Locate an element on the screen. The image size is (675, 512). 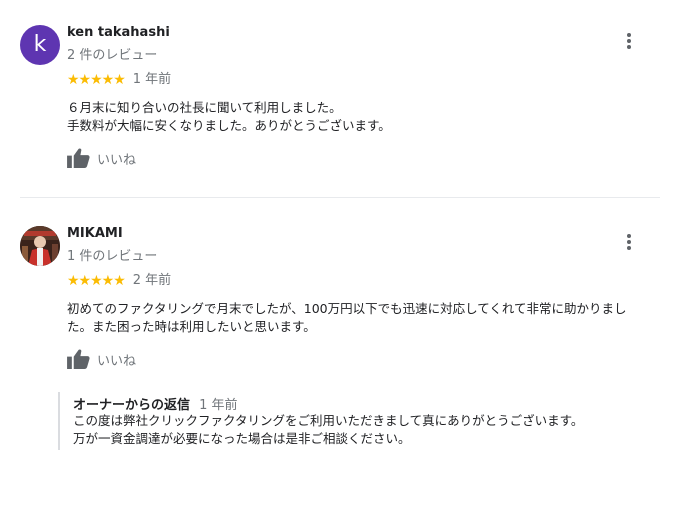
avatar is located at coordinates (40, 246).